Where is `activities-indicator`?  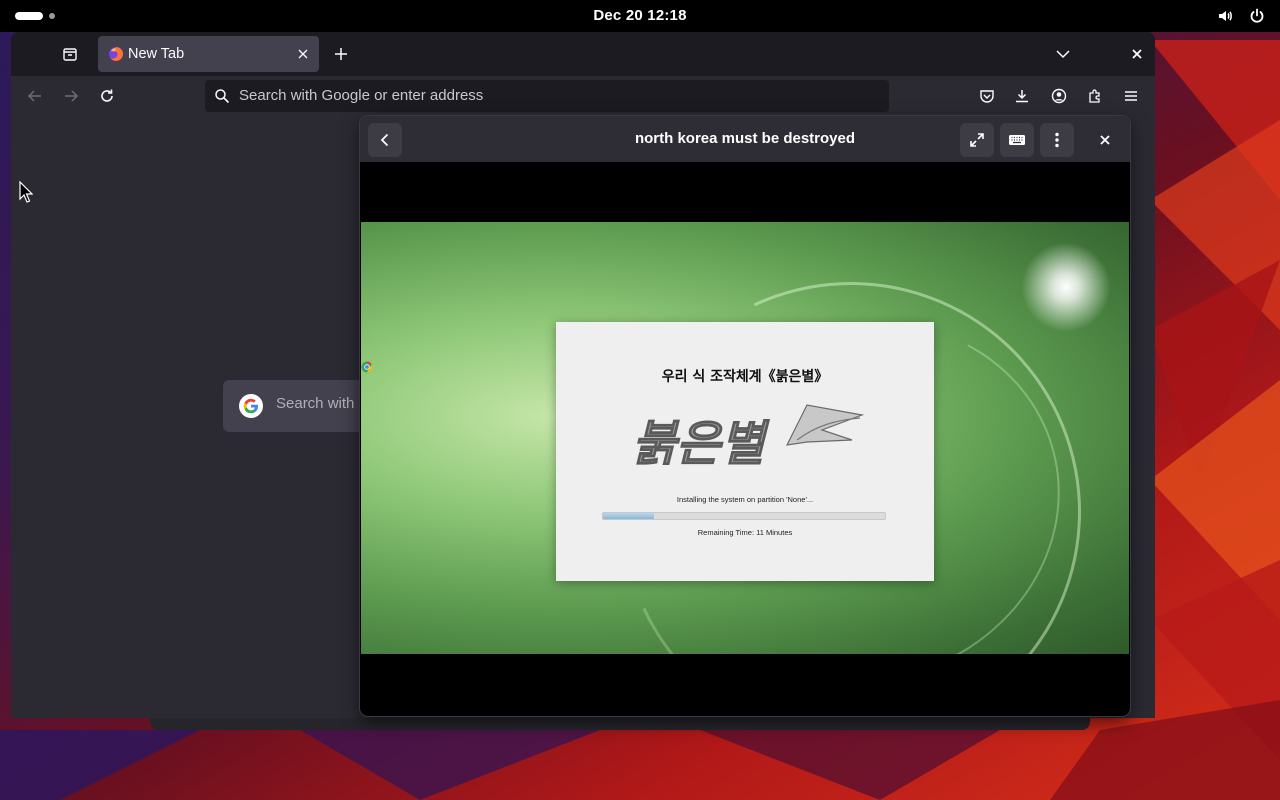 activities-indicator is located at coordinates (35, 16).